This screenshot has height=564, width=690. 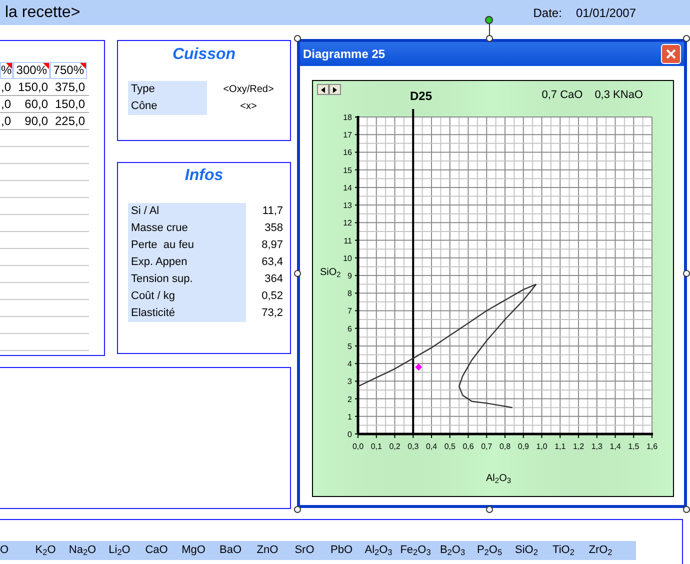 What do you see at coordinates (347, 187) in the screenshot?
I see `tick-label: 14` at bounding box center [347, 187].